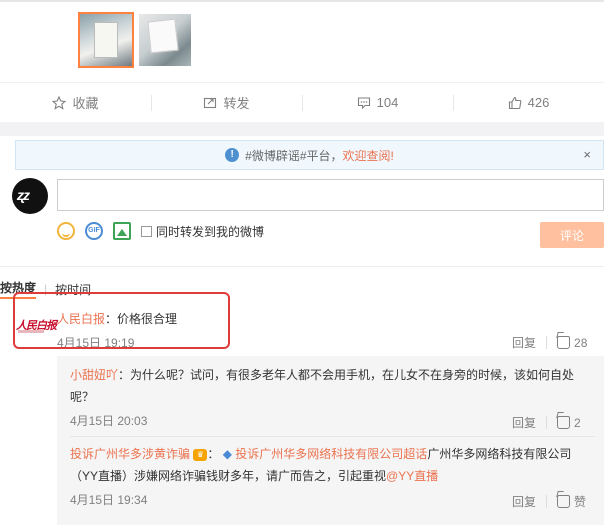 The height and width of the screenshot is (525, 604). I want to click on gif-icon: GIF, so click(94, 231).